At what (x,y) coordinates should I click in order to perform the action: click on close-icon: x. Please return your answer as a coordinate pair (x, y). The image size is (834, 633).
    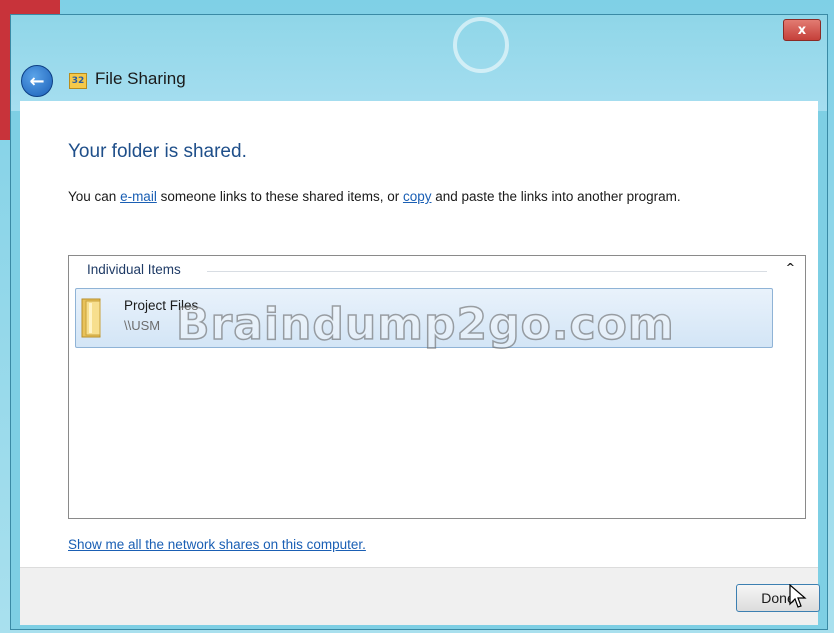
    Looking at the image, I should click on (802, 30).